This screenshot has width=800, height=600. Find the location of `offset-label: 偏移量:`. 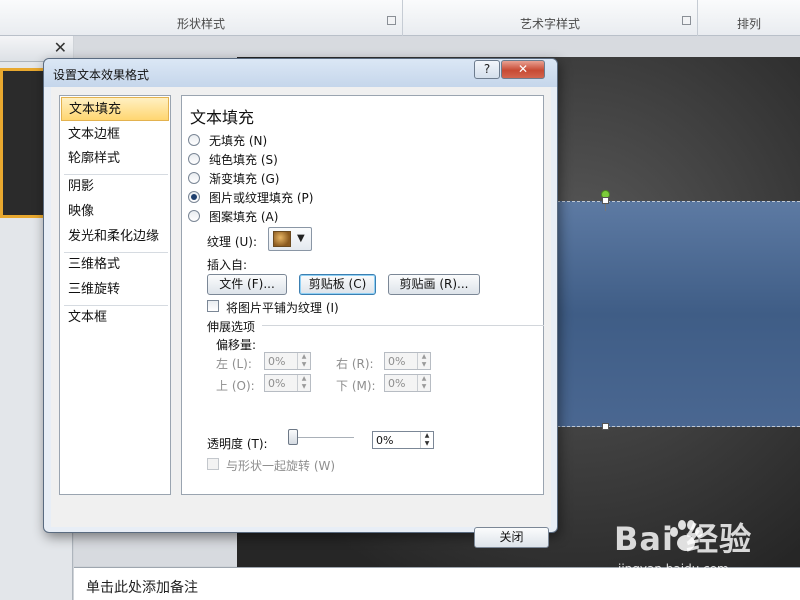

offset-label: 偏移量: is located at coordinates (236, 345).